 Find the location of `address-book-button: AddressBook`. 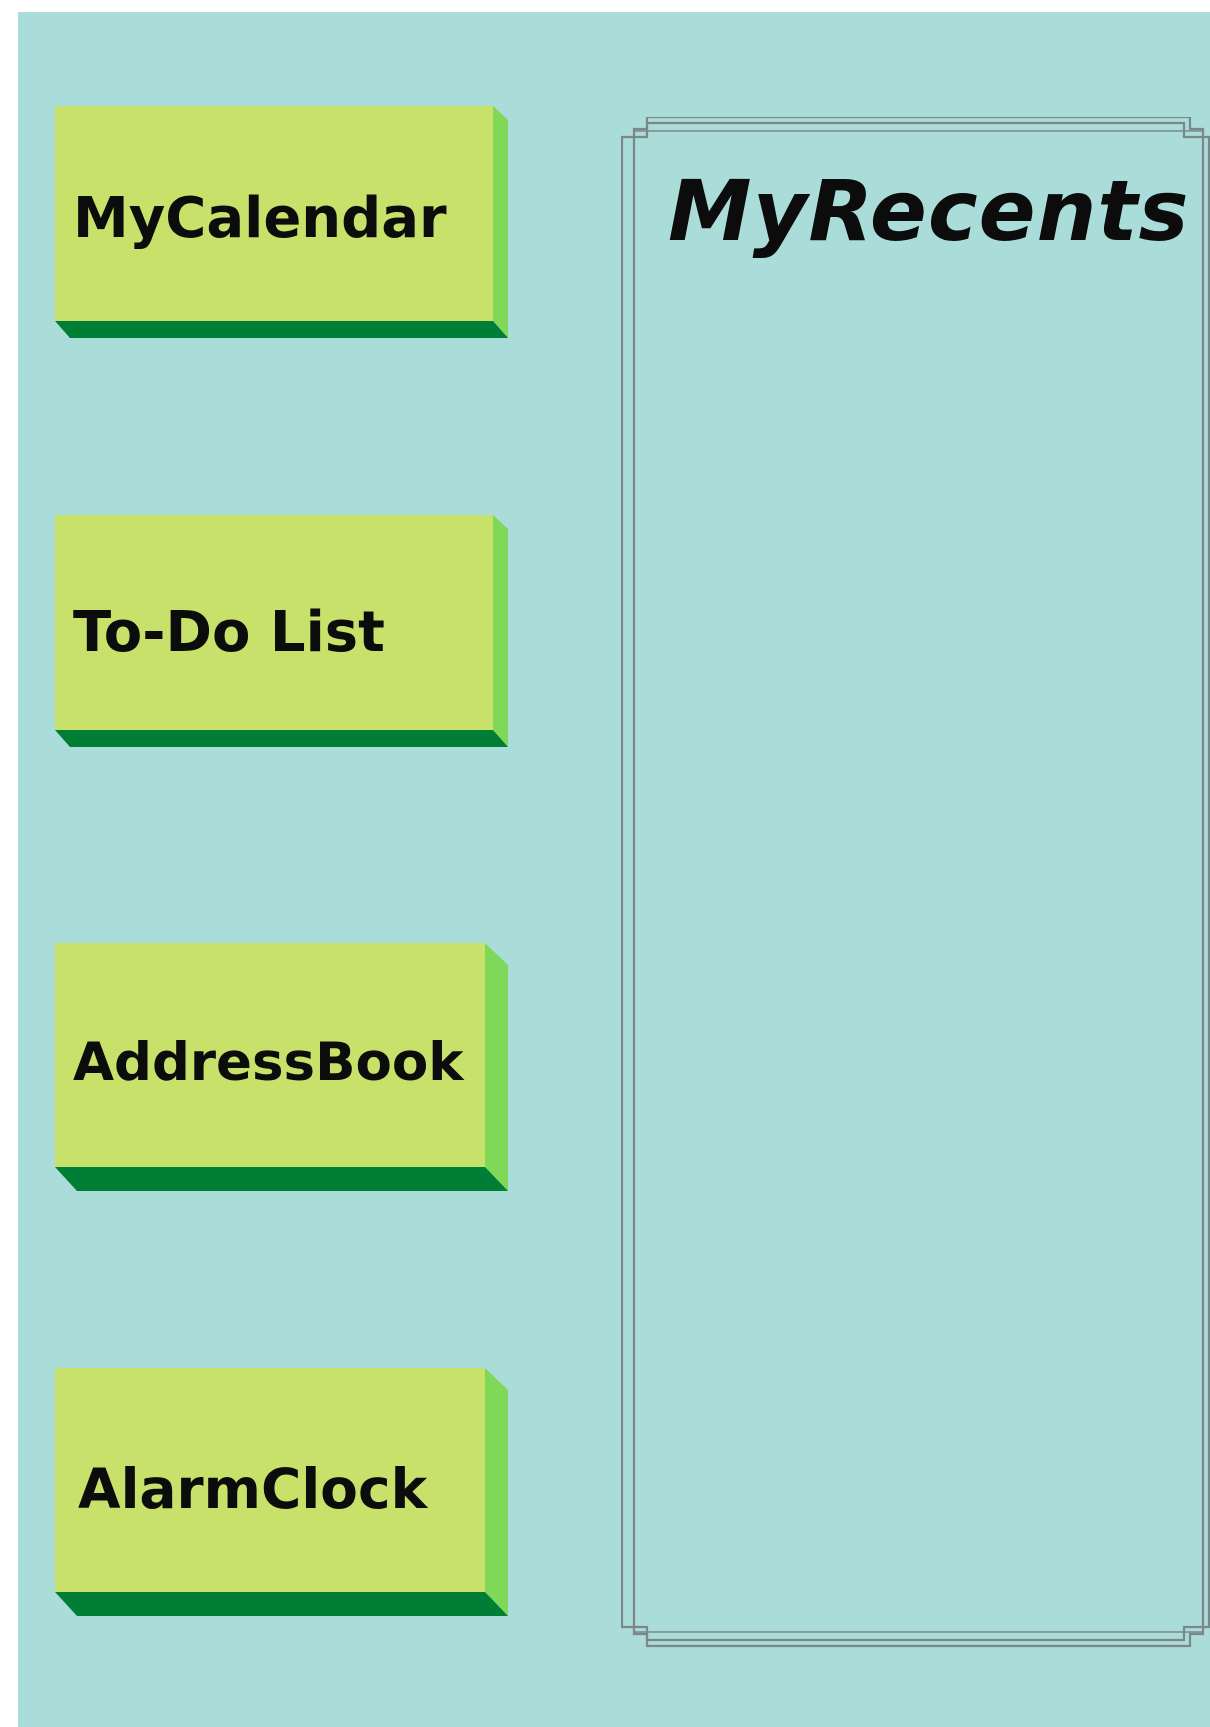

address-book-button: AddressBook is located at coordinates (281, 1067).